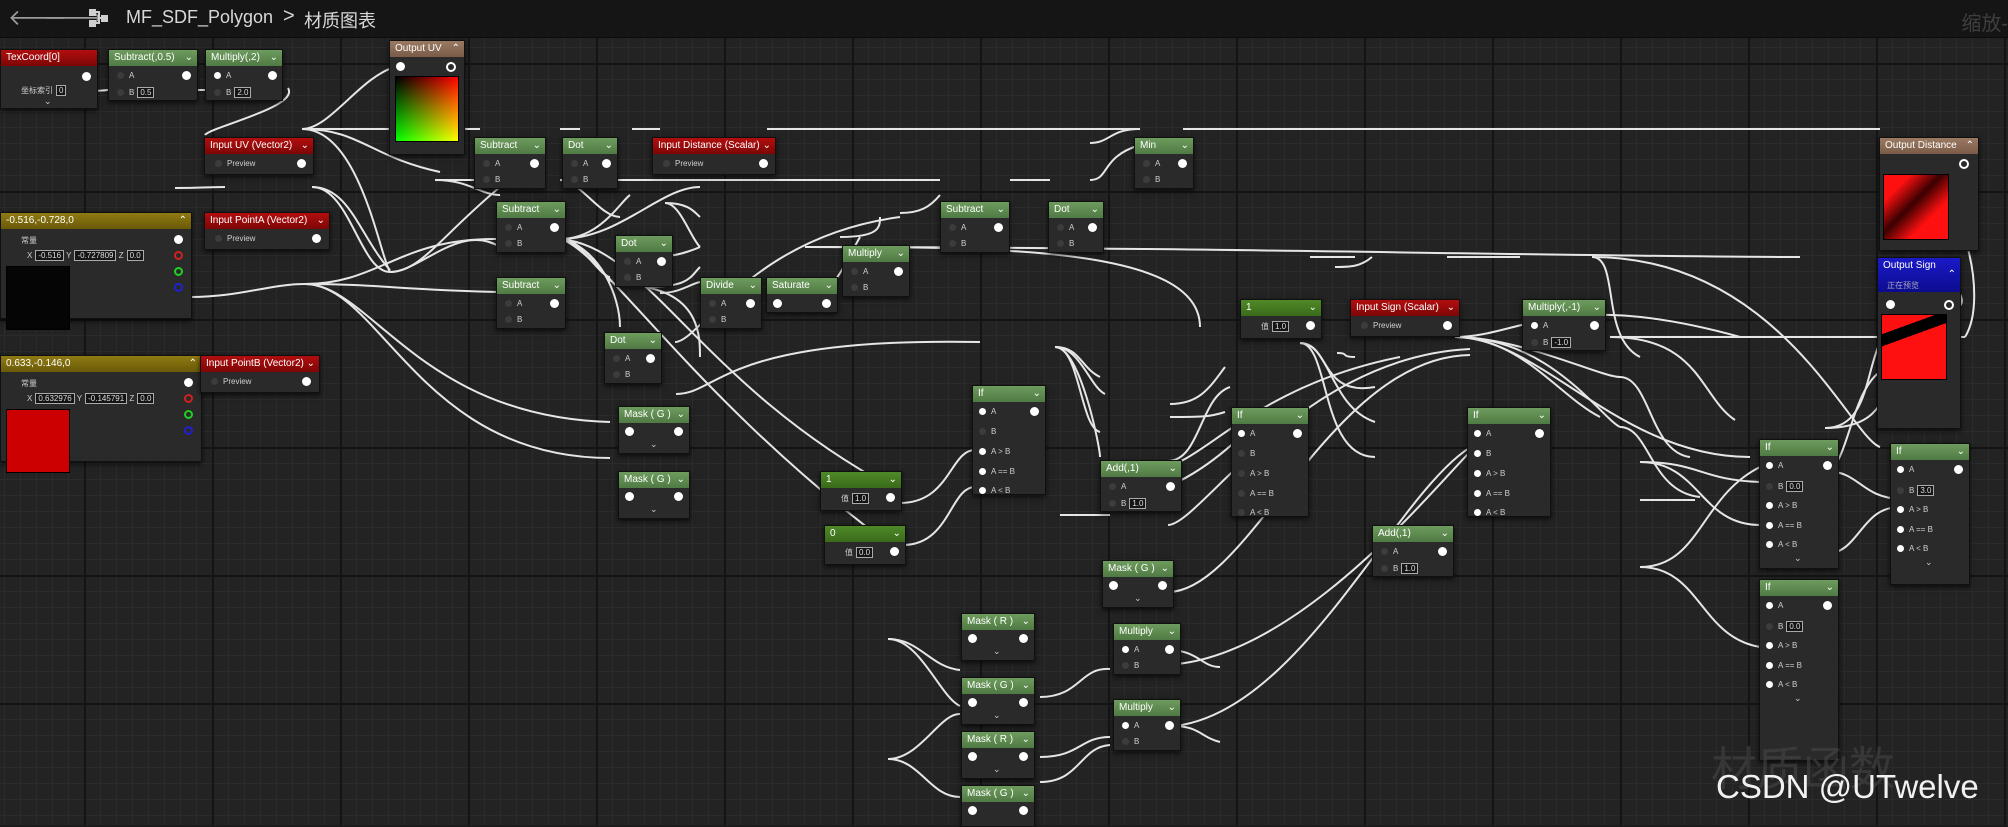 The width and height of the screenshot is (2008, 827). Describe the element at coordinates (1009, 440) in the screenshot. I see `if-node-1: If ⌄ A B A > B A == B A < B` at that location.